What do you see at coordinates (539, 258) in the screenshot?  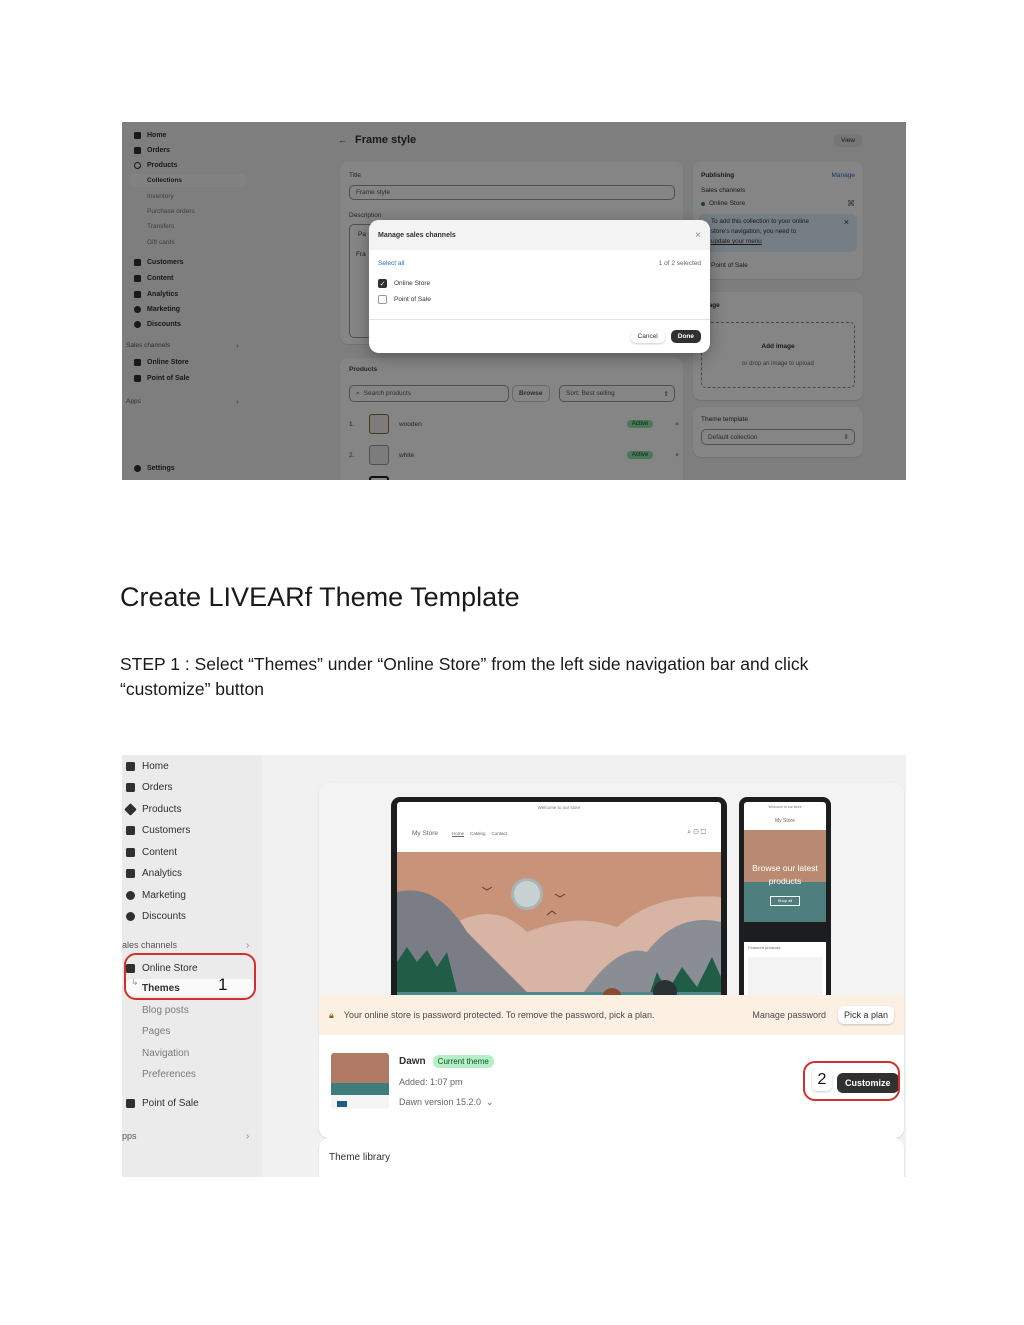 I see `modal-select-row: Select all 1 of 2 selected` at bounding box center [539, 258].